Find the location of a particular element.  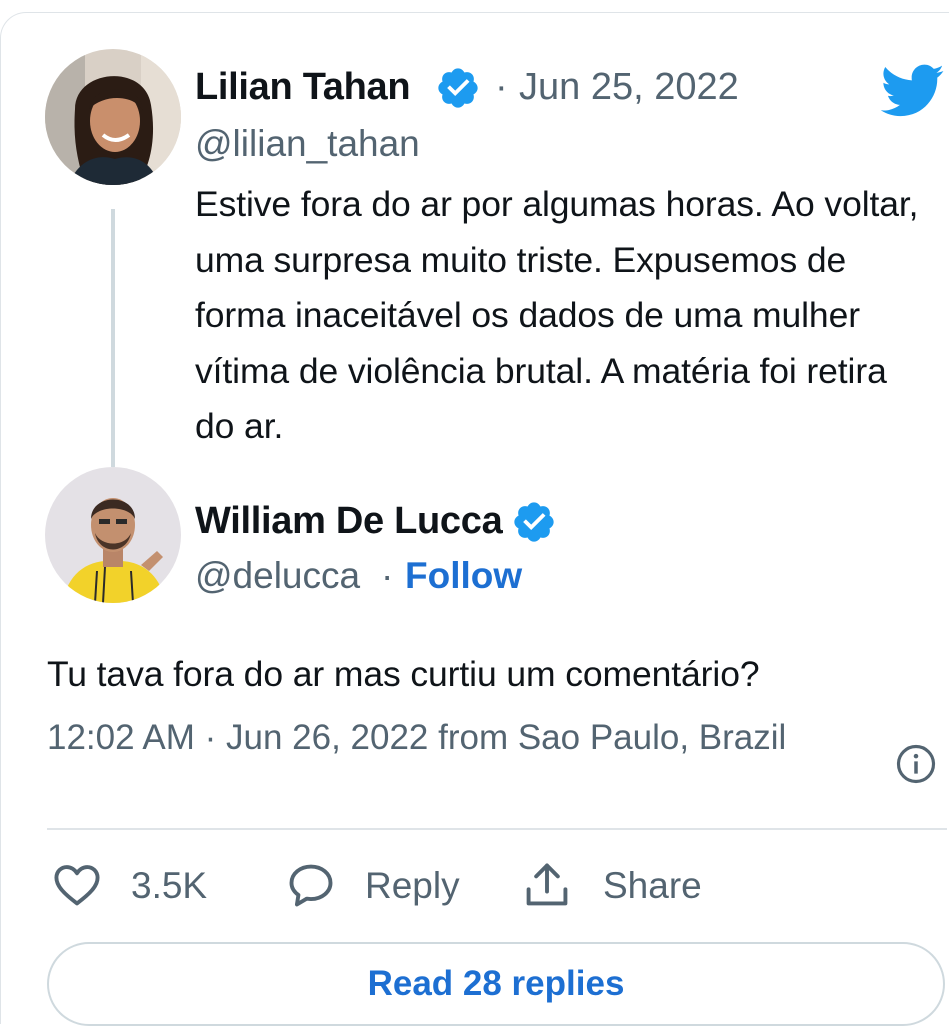

thread-connector-line is located at coordinates (113, 338).